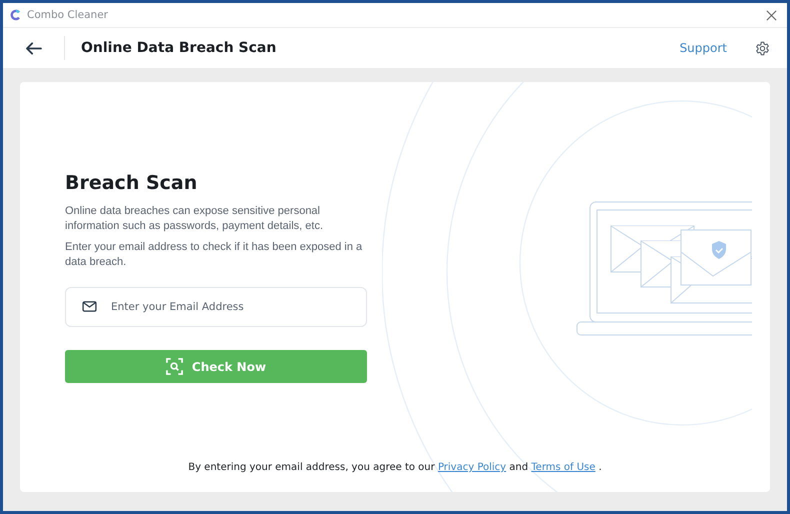 Image resolution: width=790 pixels, height=514 pixels. I want to click on page-title: Online Data Breach Scan, so click(178, 48).